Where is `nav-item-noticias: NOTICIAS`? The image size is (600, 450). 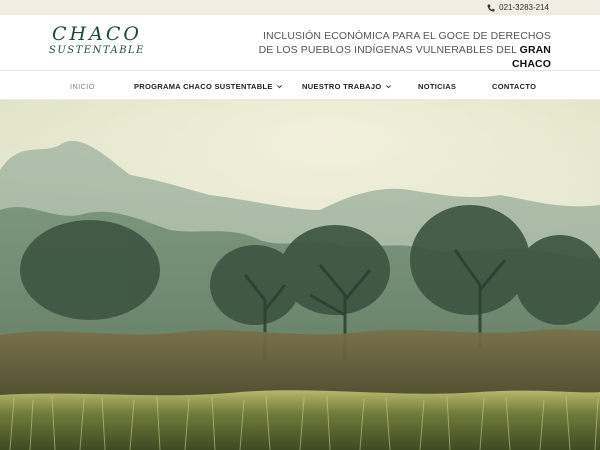 nav-item-noticias: NOTICIAS is located at coordinates (437, 86).